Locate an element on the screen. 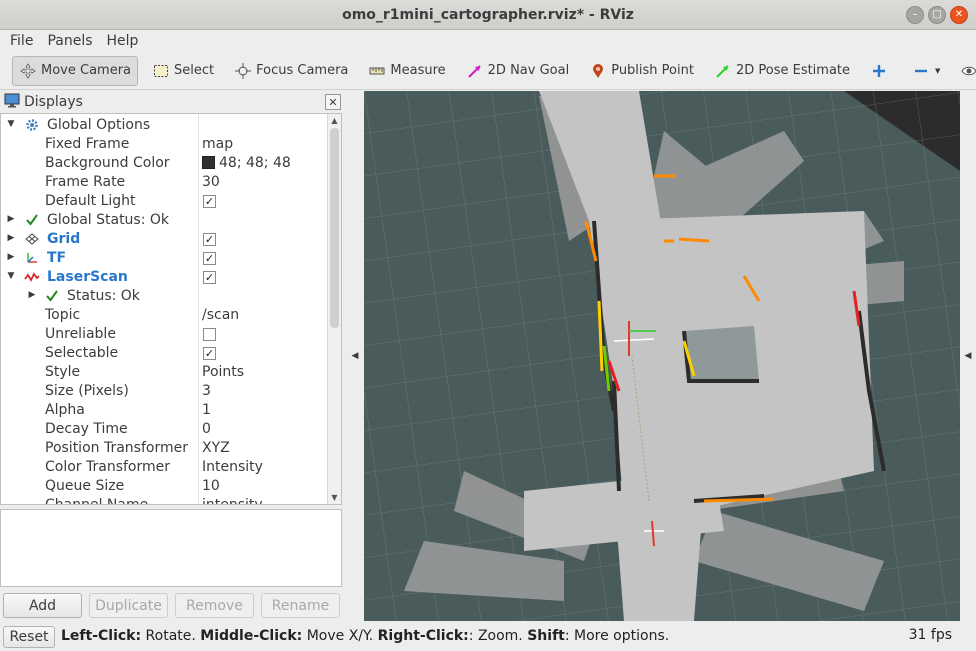 Image resolution: width=976 pixels, height=651 pixels. nav-goal-button: 2D Nav Goal is located at coordinates (518, 71).